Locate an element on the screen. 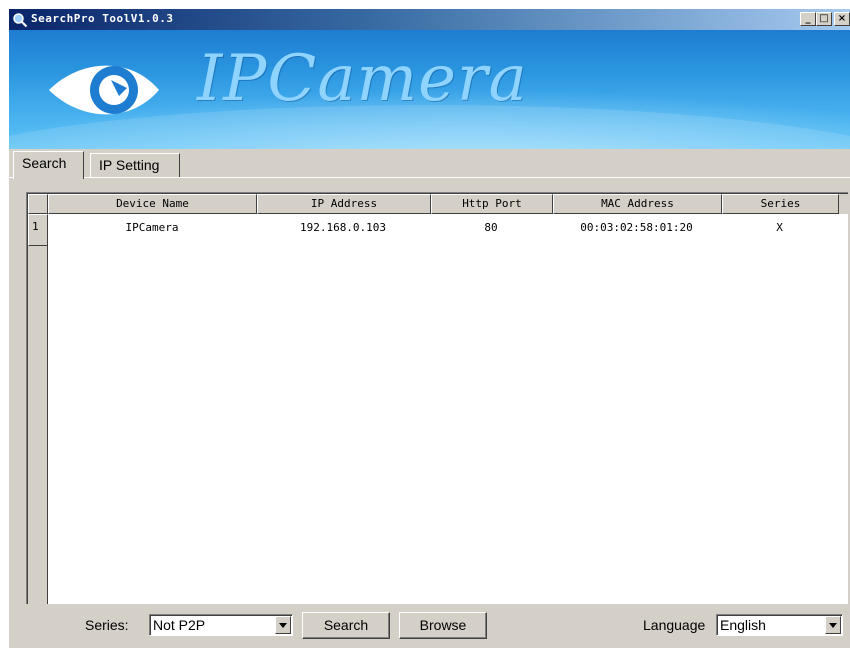 The image size is (850, 648). series-select-value: Not P2P is located at coordinates (179, 625).